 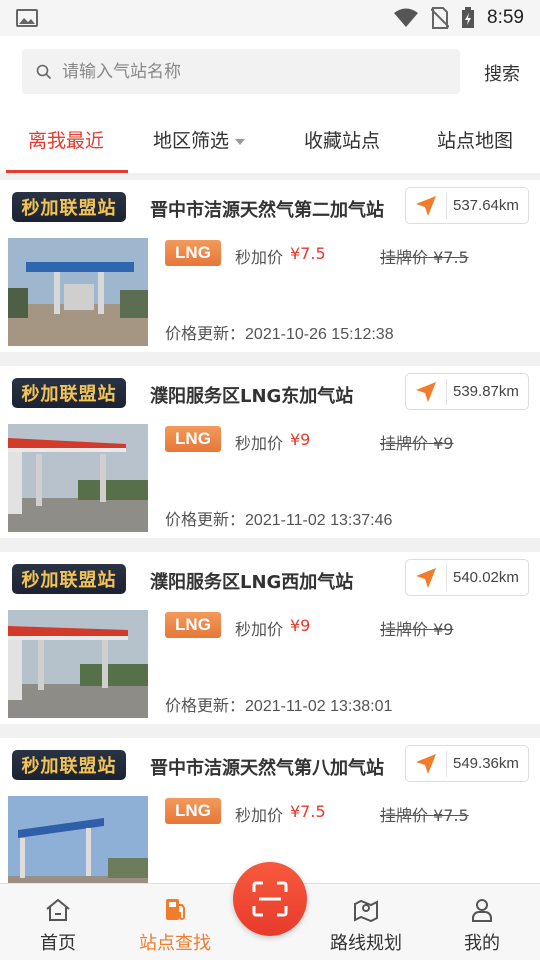 I want to click on nav-route-planning: 路线规划, so click(x=366, y=922).